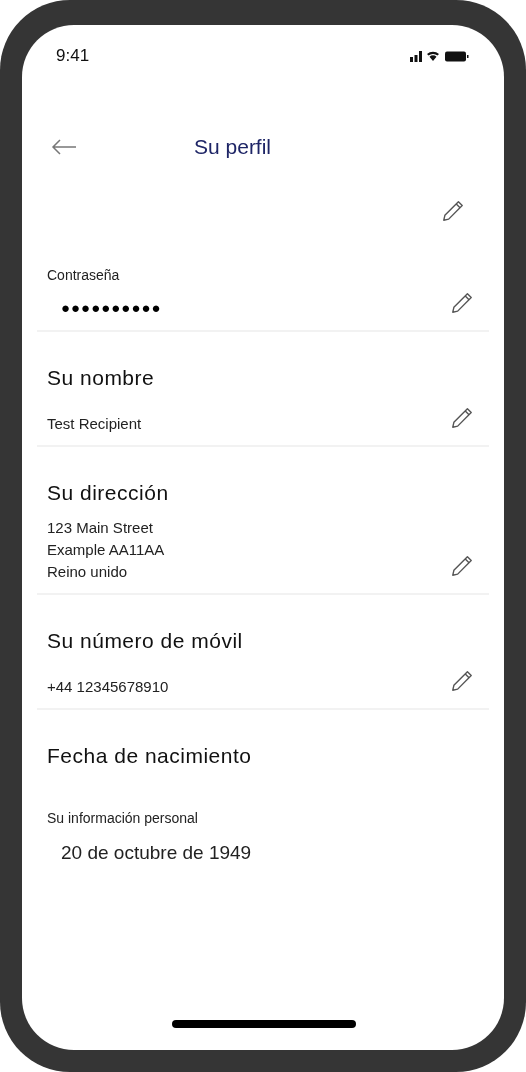  I want to click on section-heading: Su dirección, so click(108, 493).